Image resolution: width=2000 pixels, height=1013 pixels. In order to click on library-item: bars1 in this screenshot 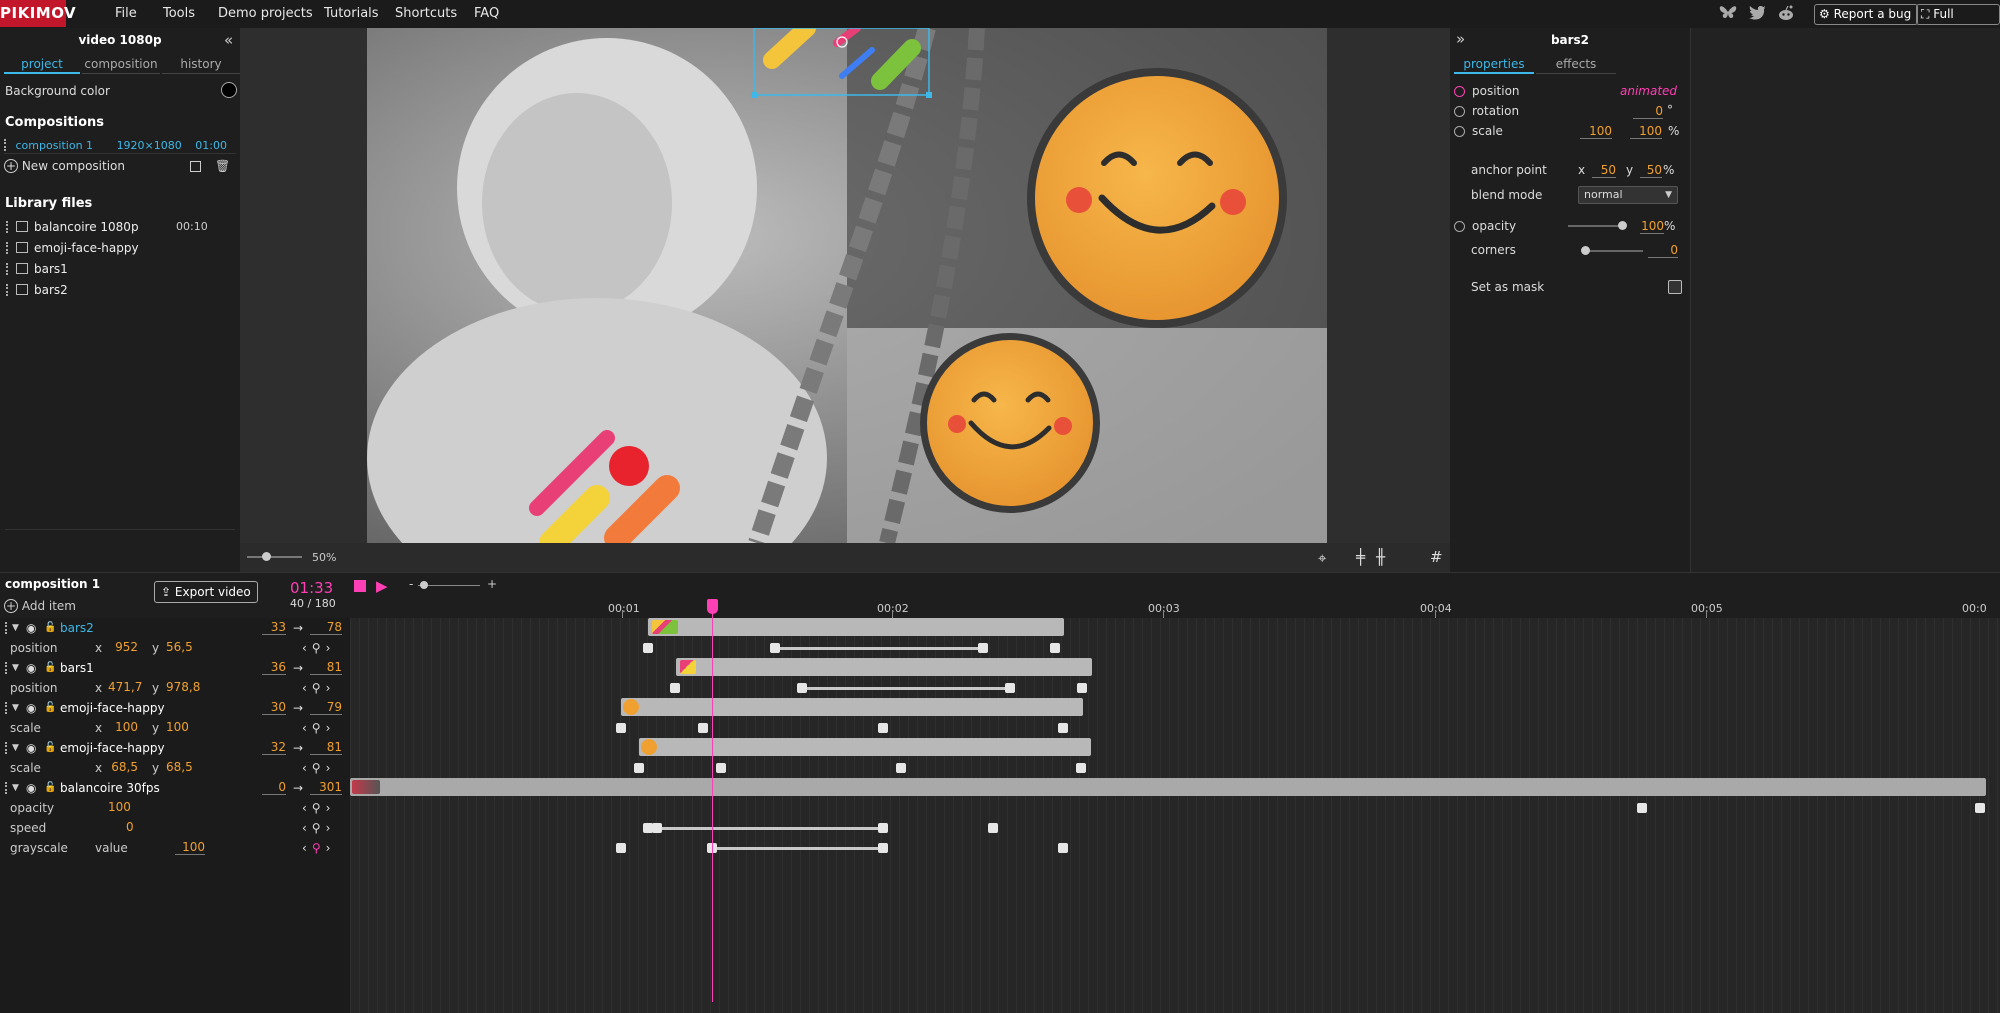, I will do `click(121, 269)`.